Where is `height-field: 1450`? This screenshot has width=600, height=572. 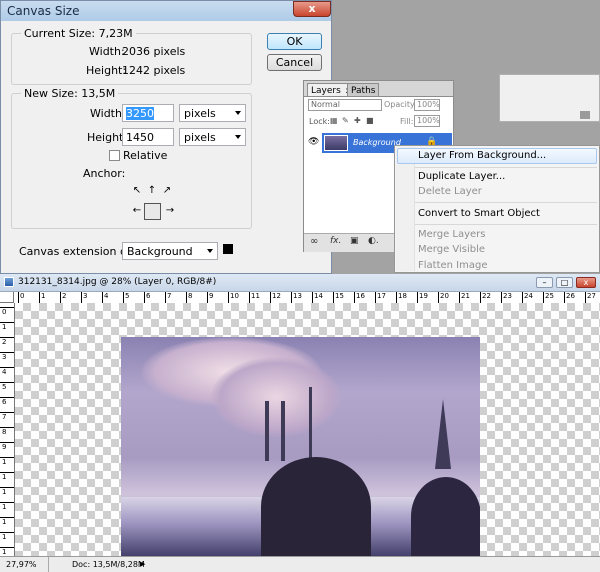
height-field: 1450 is located at coordinates (148, 137).